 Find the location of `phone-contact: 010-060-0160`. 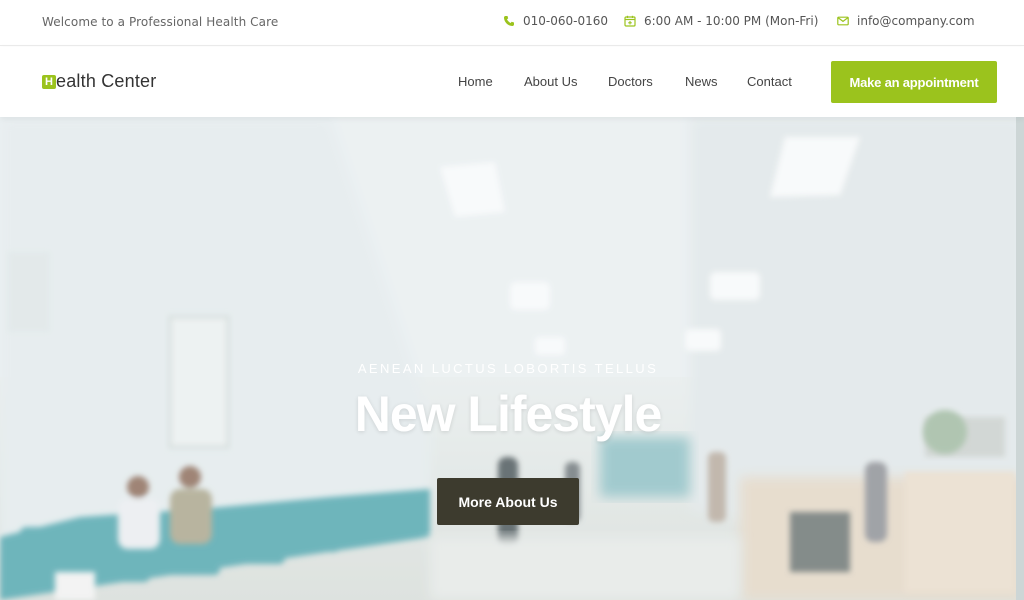

phone-contact: 010-060-0160 is located at coordinates (555, 21).